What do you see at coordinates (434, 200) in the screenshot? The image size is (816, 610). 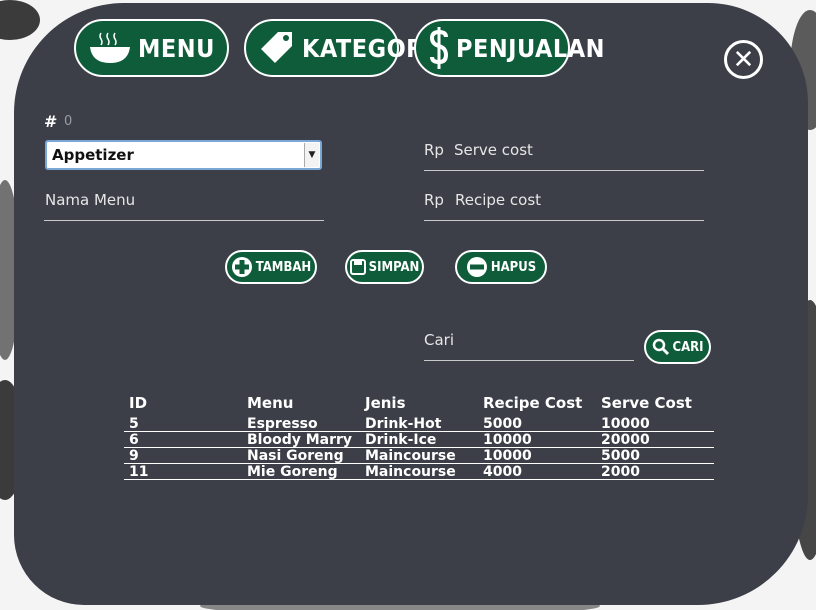 I see `recipe-cost-currency: Rp` at bounding box center [434, 200].